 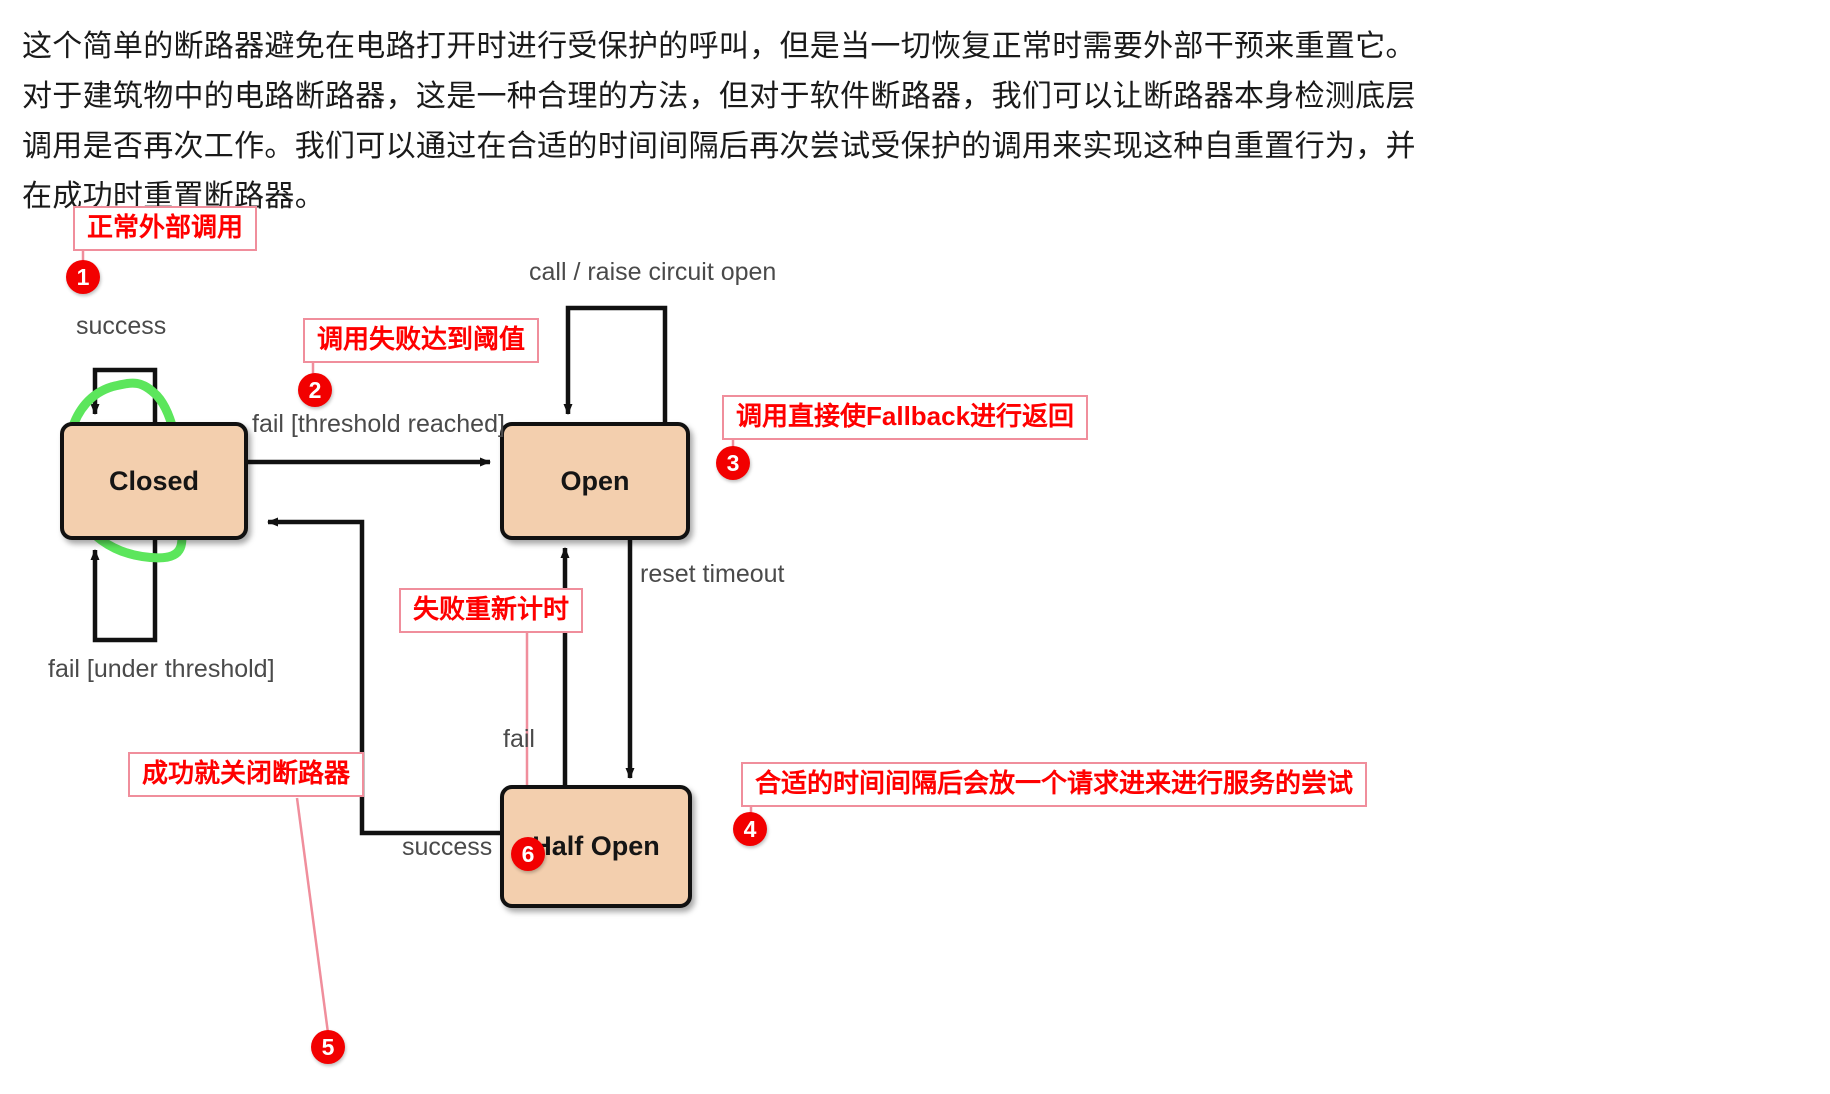 I want to click on edge-label-fail-half-open: fail, so click(x=519, y=739).